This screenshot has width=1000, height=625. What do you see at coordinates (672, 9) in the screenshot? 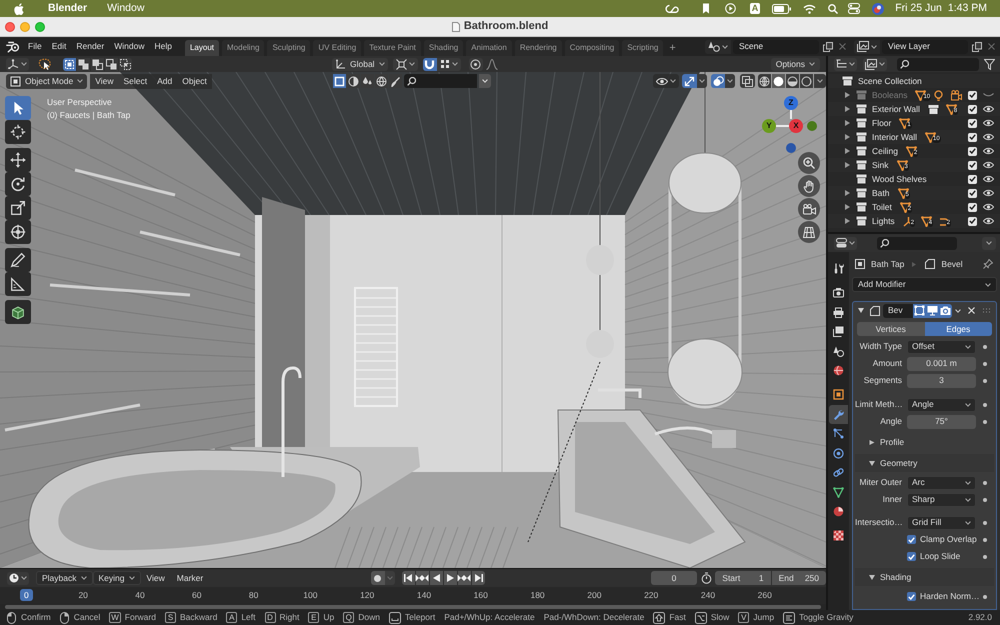
I see `creative-cloud-icon` at bounding box center [672, 9].